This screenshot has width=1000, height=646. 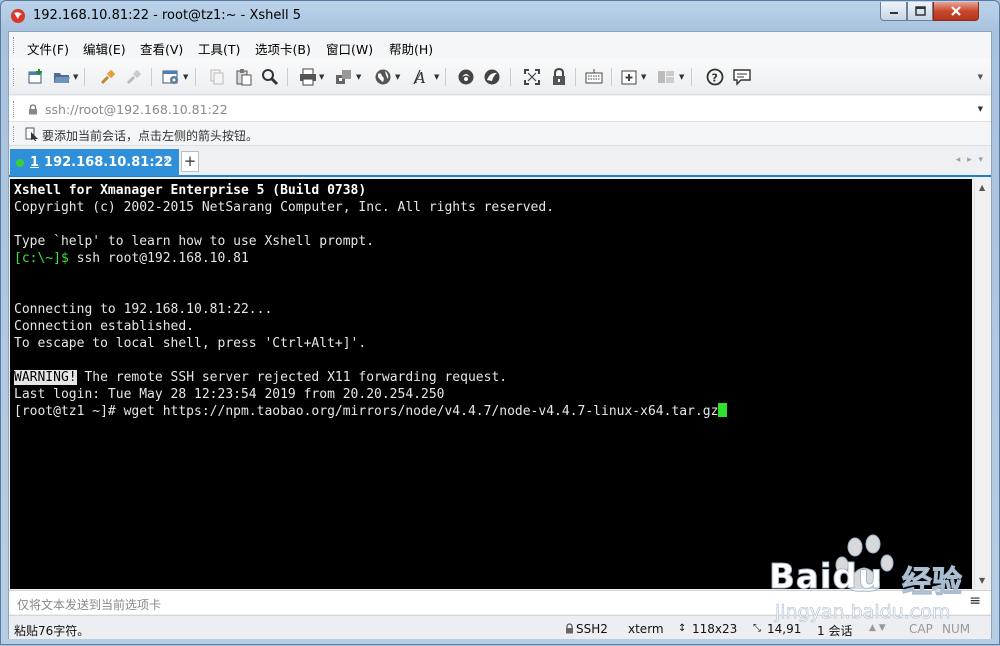 I want to click on terminal-line: Connection established., so click(x=104, y=326).